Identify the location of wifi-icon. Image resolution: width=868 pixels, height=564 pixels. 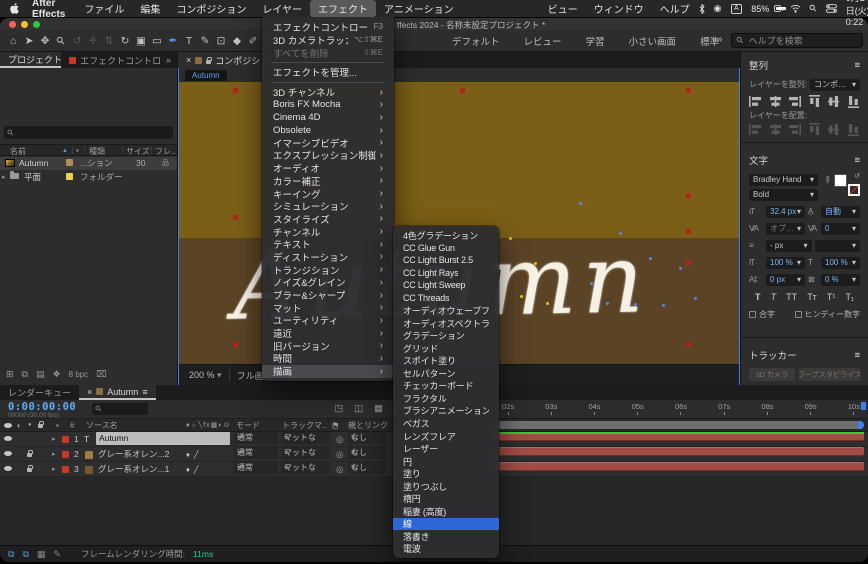
(795, 8).